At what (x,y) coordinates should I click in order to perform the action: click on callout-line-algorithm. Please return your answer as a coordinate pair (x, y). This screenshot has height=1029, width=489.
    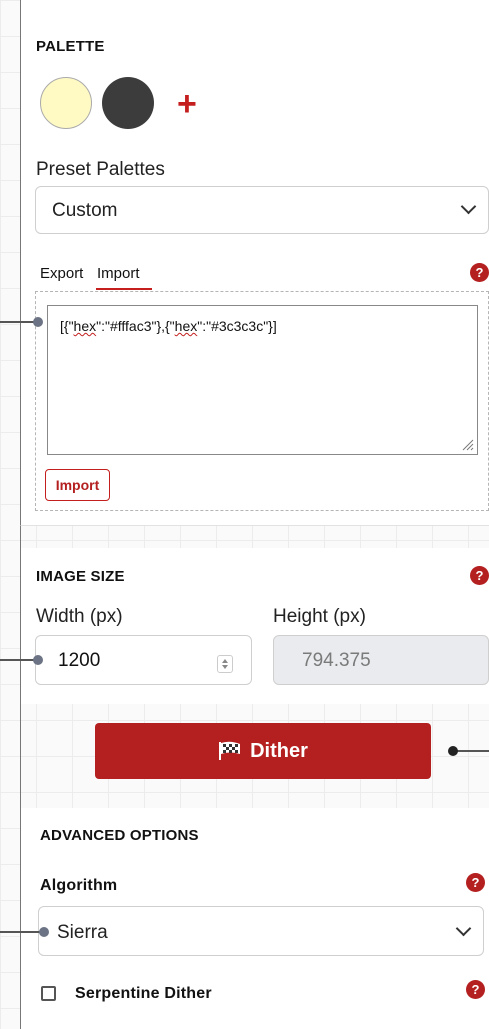
    Looking at the image, I should click on (22, 932).